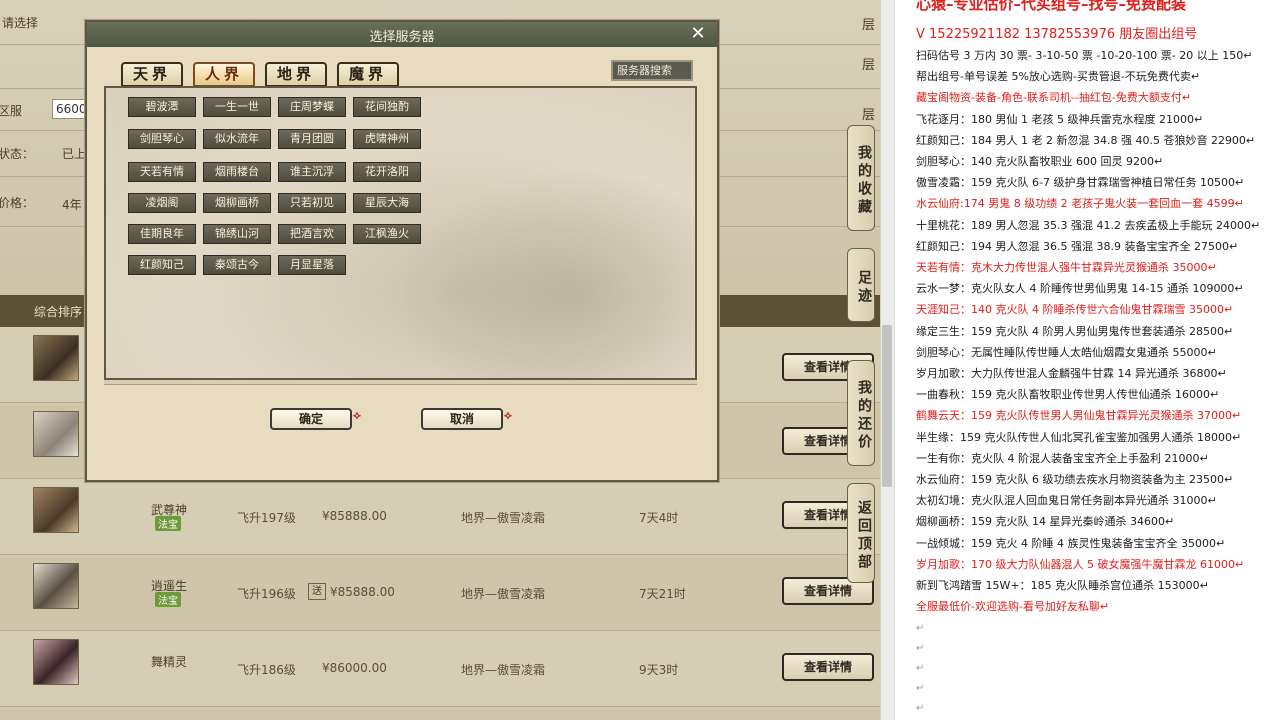 Image resolution: width=1280 pixels, height=720 pixels. I want to click on price: ¥85888.00, so click(354, 516).